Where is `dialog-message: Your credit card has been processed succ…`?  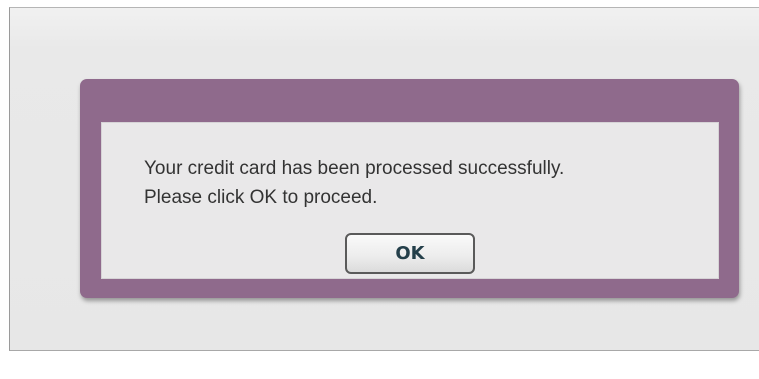 dialog-message: Your credit card has been processed succ… is located at coordinates (354, 183).